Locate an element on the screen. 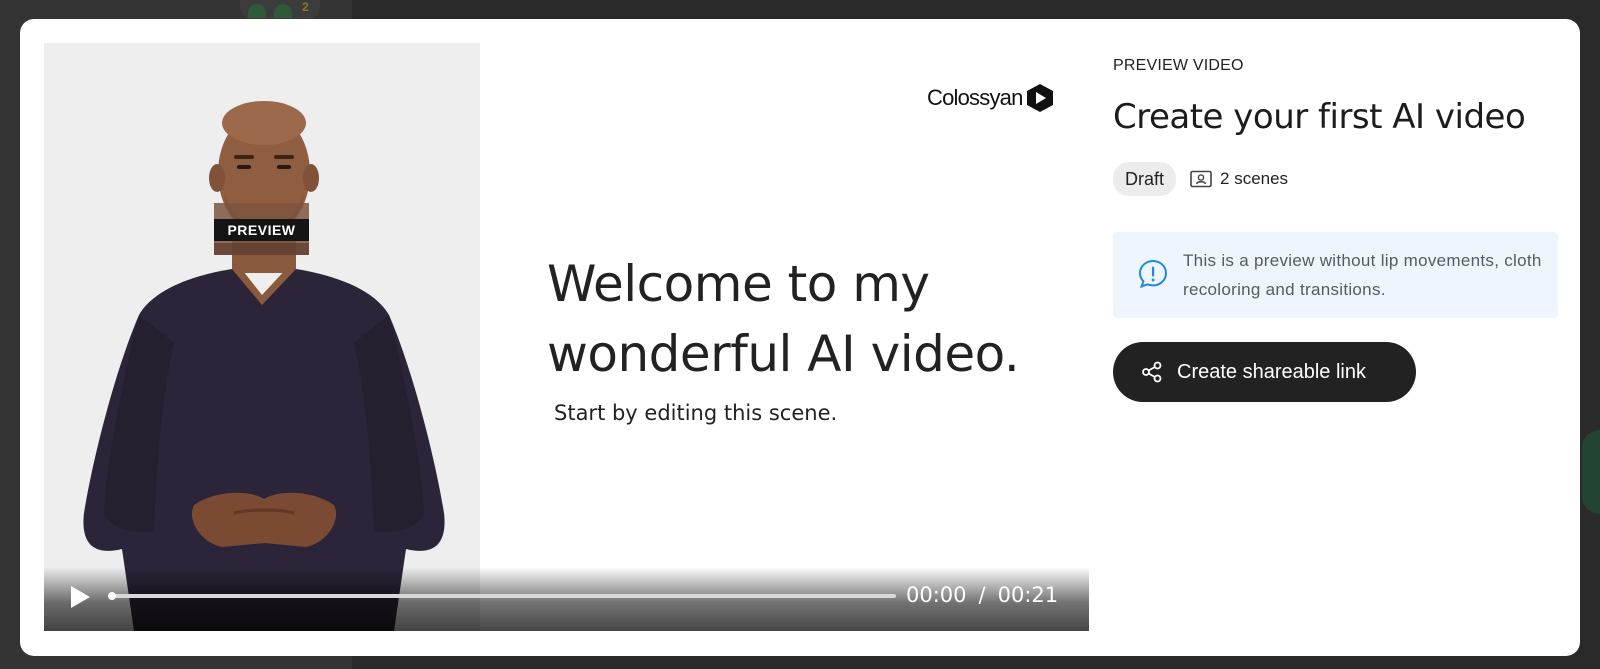  progress-knob is located at coordinates (112, 596).